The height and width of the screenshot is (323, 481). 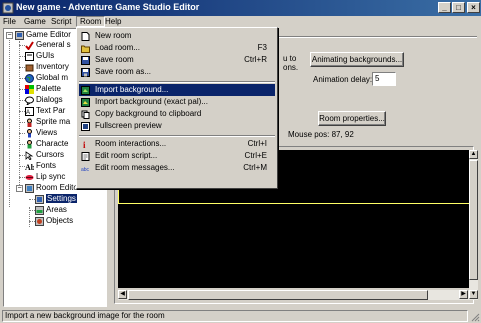 I want to click on cursor-icon, so click(x=29, y=155).